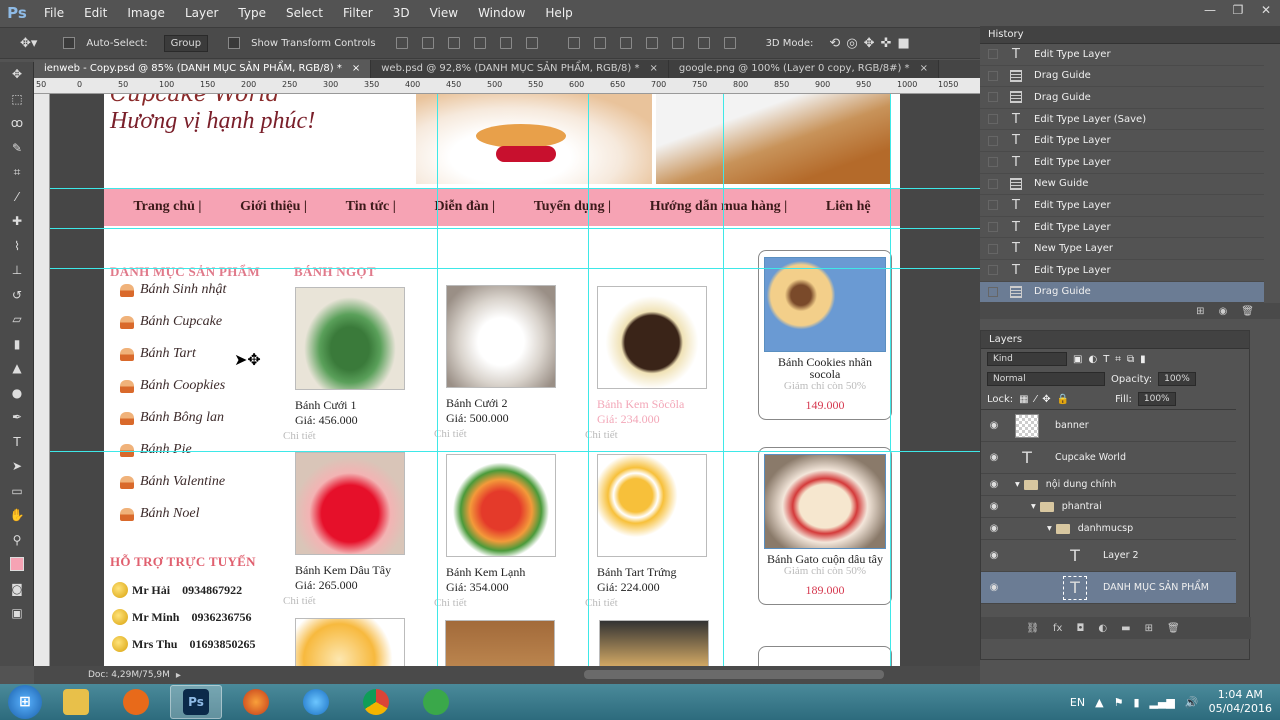 Image resolution: width=1280 pixels, height=720 pixels. I want to click on screen-mode-icon: ▣, so click(17, 613).